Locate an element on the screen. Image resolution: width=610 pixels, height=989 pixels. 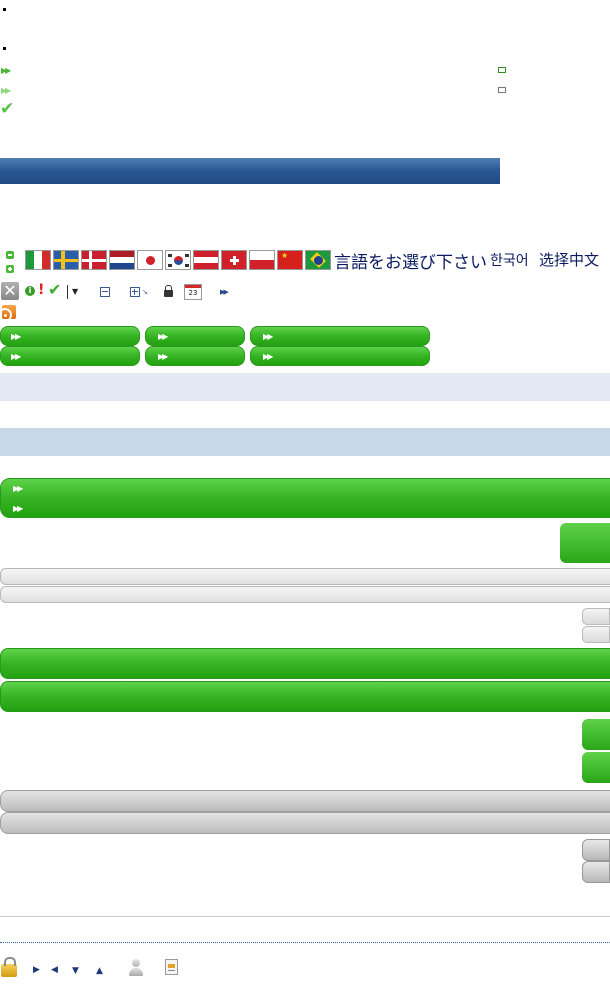
calendar-day: 23 is located at coordinates (193, 293).